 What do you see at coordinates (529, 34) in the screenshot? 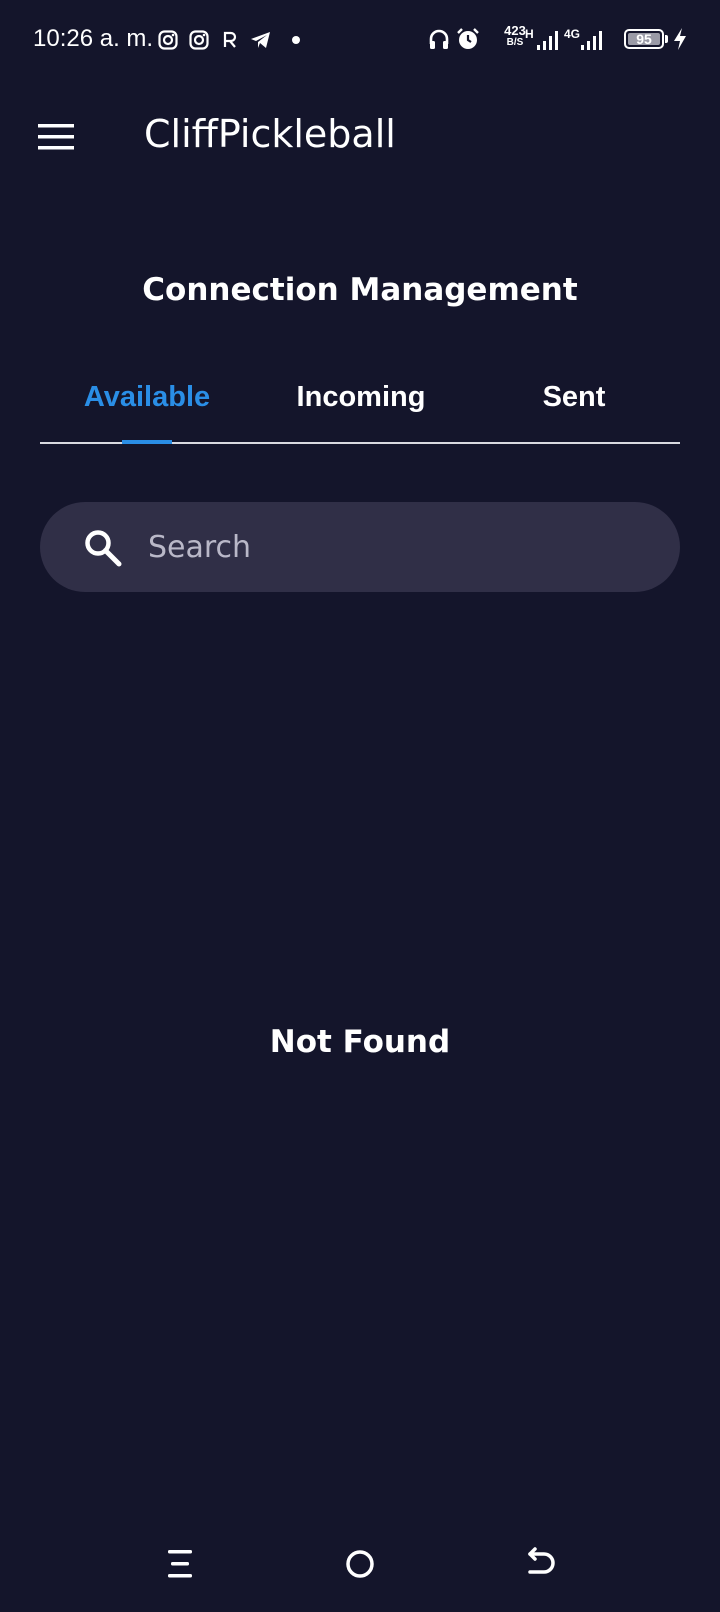
I see `network-type-label: H` at bounding box center [529, 34].